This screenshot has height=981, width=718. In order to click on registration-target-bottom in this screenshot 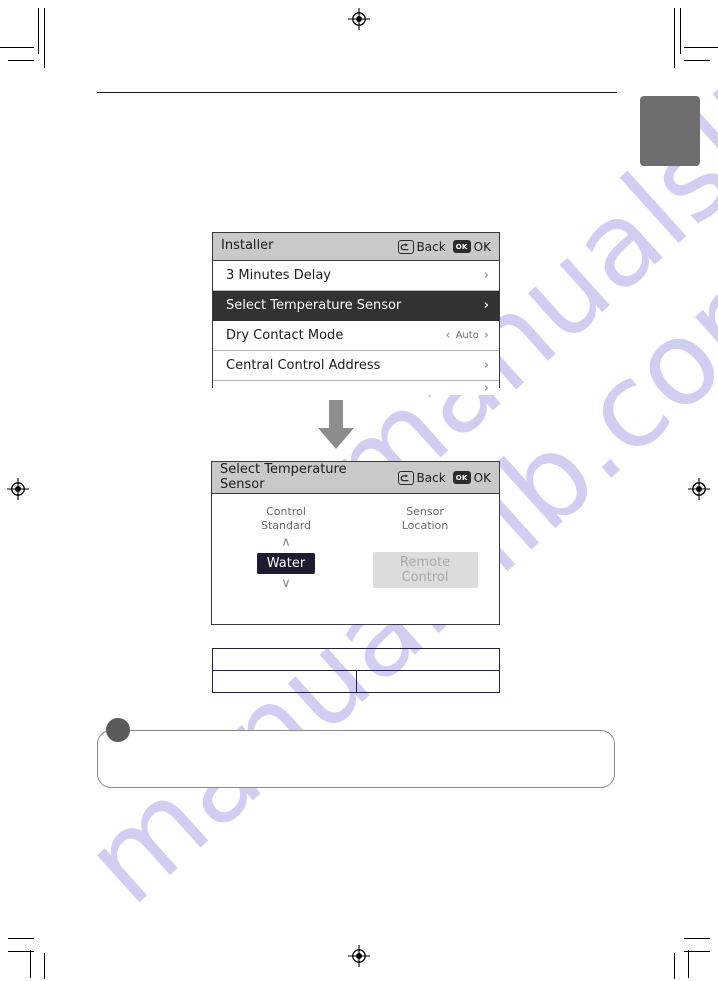, I will do `click(359, 956)`.